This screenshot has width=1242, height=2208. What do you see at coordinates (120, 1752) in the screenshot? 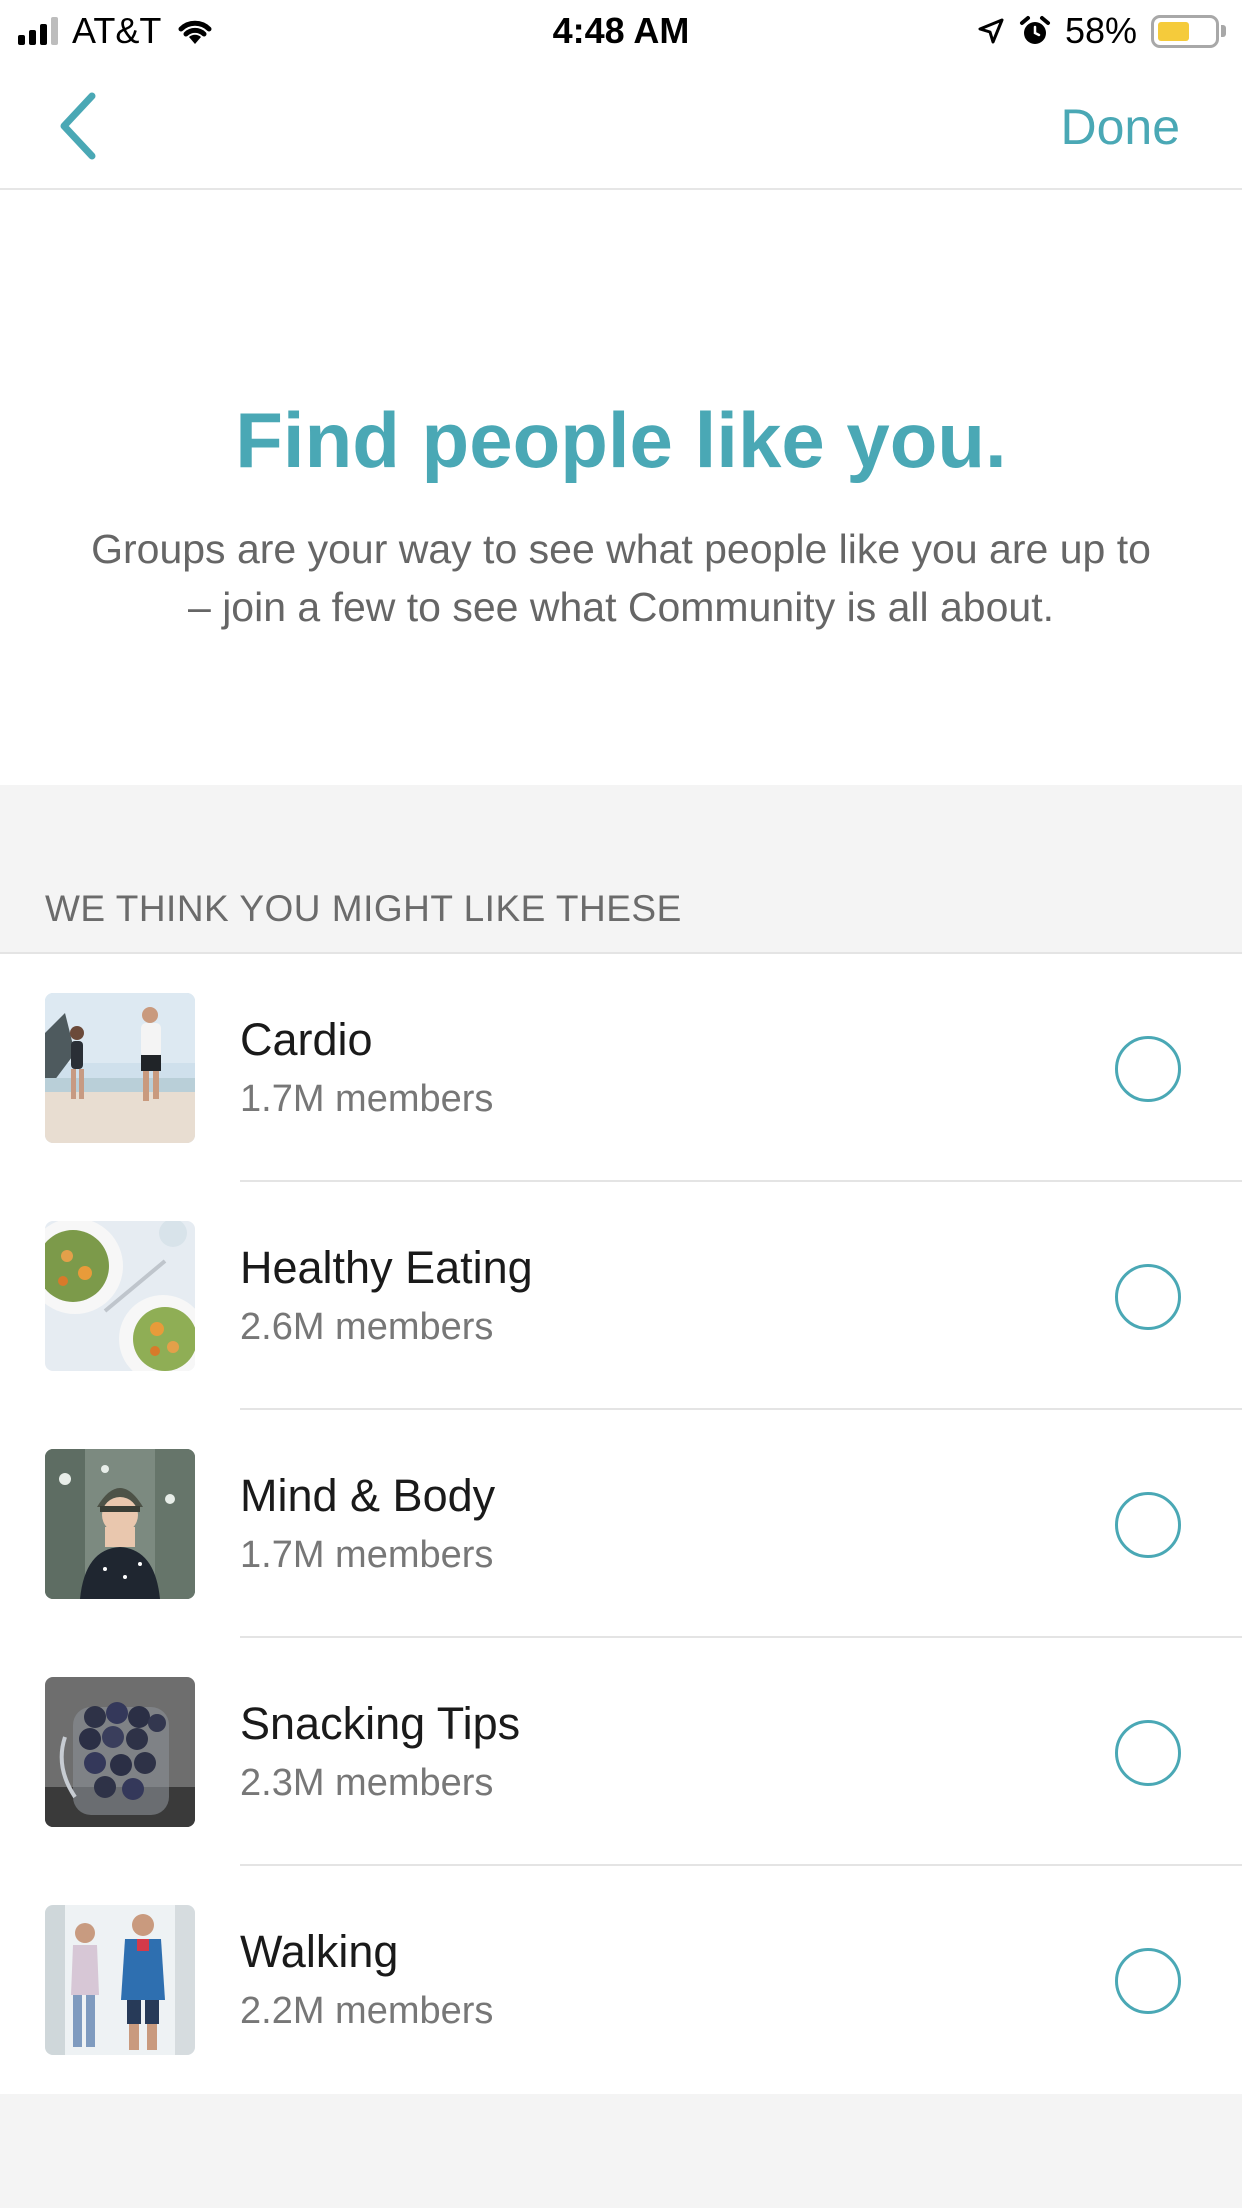
I see `group-thumbnail-snacking-tips` at bounding box center [120, 1752].